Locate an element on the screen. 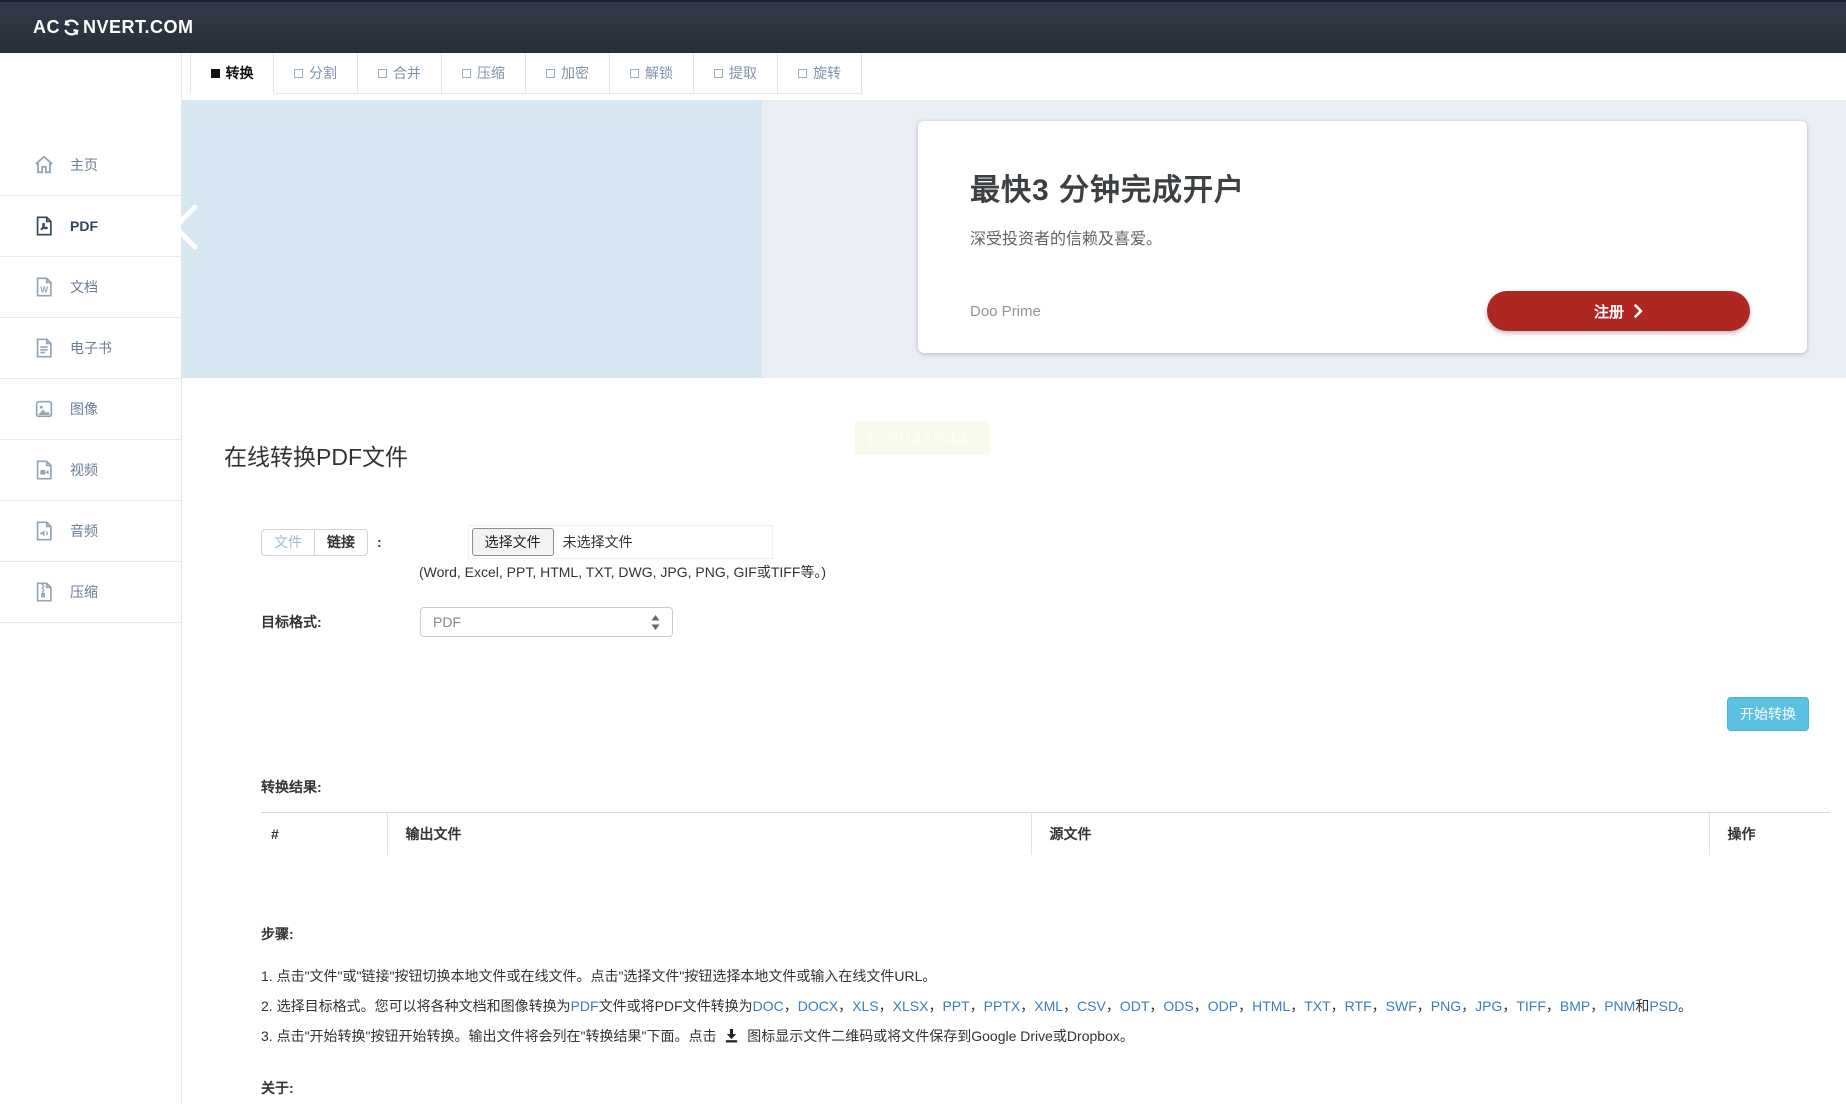  sidebar-item-document: W 文档 is located at coordinates (90, 287).